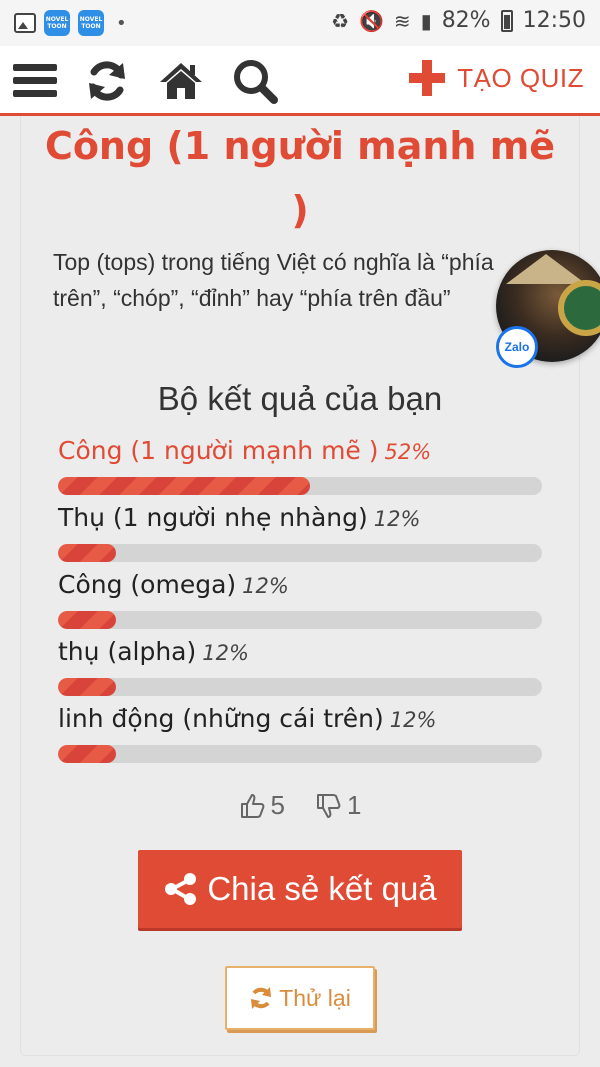 The width and height of the screenshot is (600, 1067). What do you see at coordinates (300, 599) in the screenshot?
I see `result-item: Công (omega) 12%` at bounding box center [300, 599].